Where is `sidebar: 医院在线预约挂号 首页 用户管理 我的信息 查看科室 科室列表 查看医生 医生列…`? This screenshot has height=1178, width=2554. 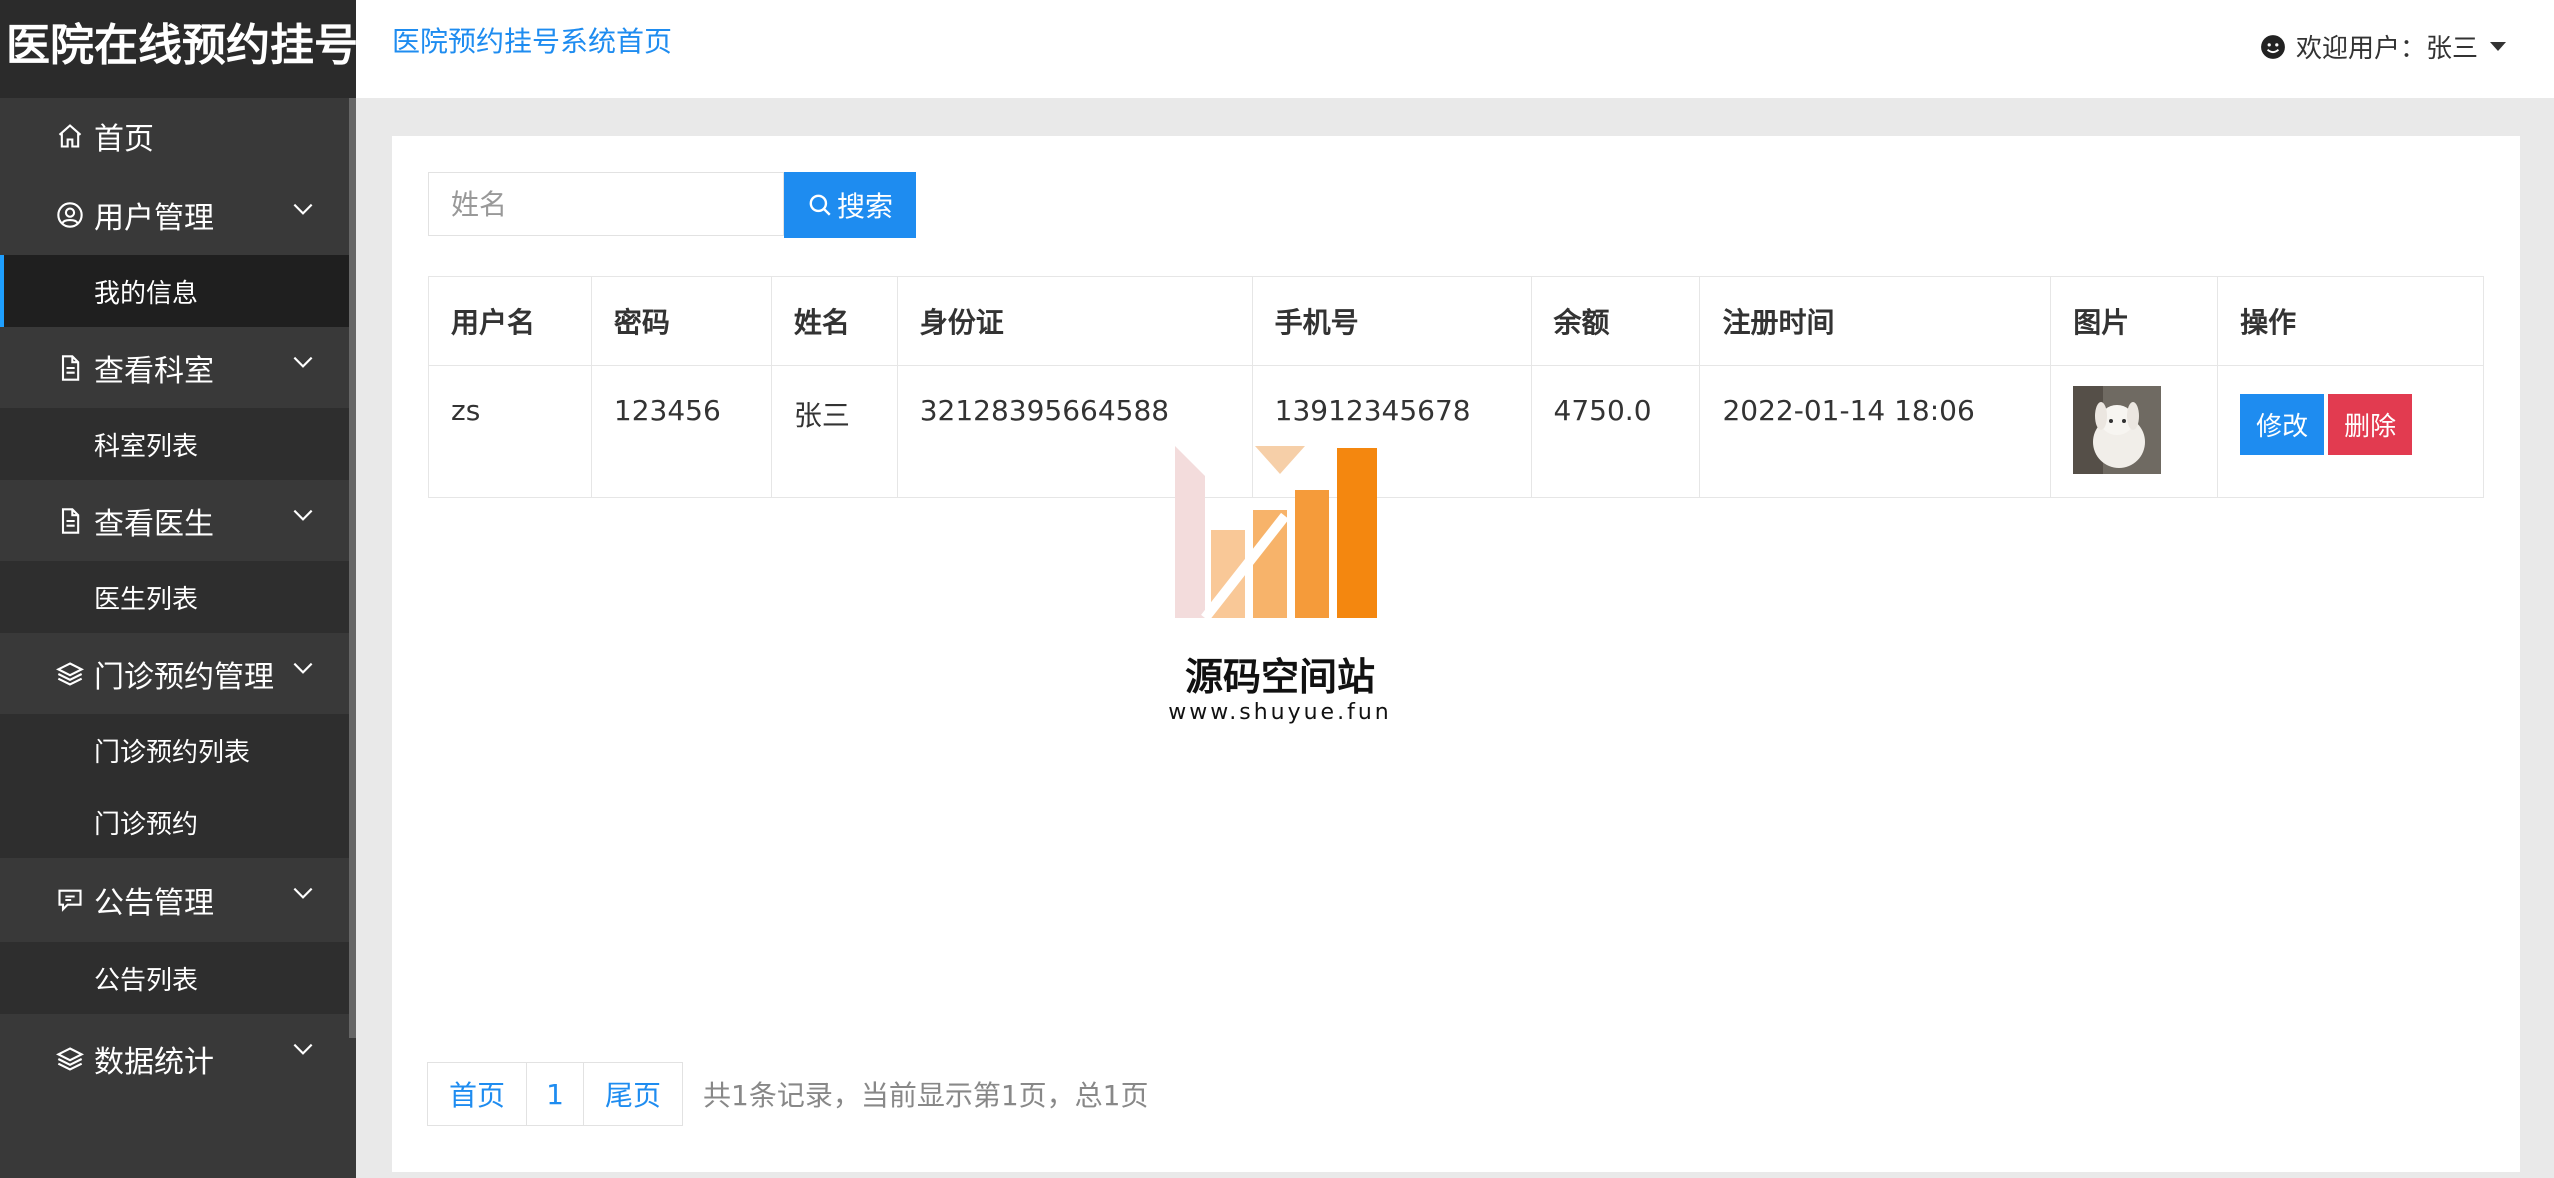
sidebar: 医院在线预约挂号 首页 用户管理 我的信息 查看科室 科室列表 查看医生 医生列… is located at coordinates (178, 589).